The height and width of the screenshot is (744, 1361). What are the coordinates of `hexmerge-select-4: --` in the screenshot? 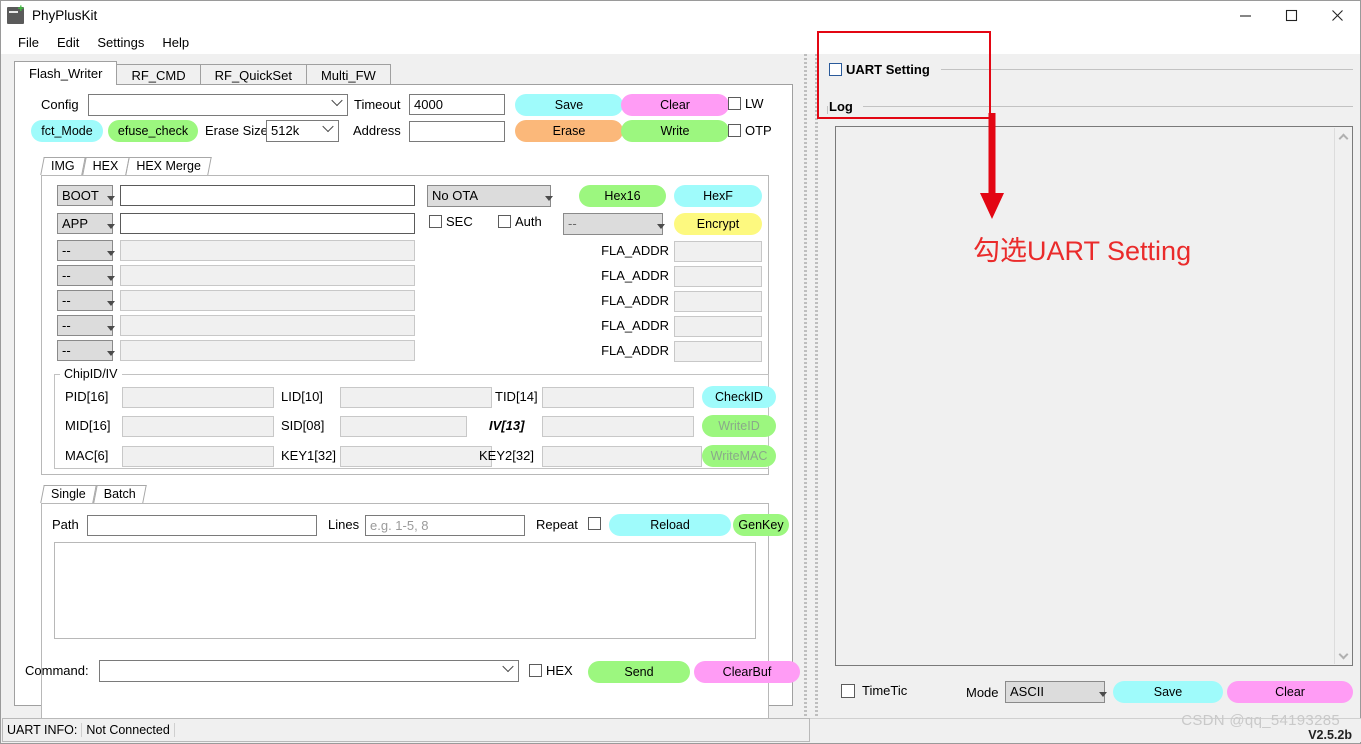 It's located at (85, 300).